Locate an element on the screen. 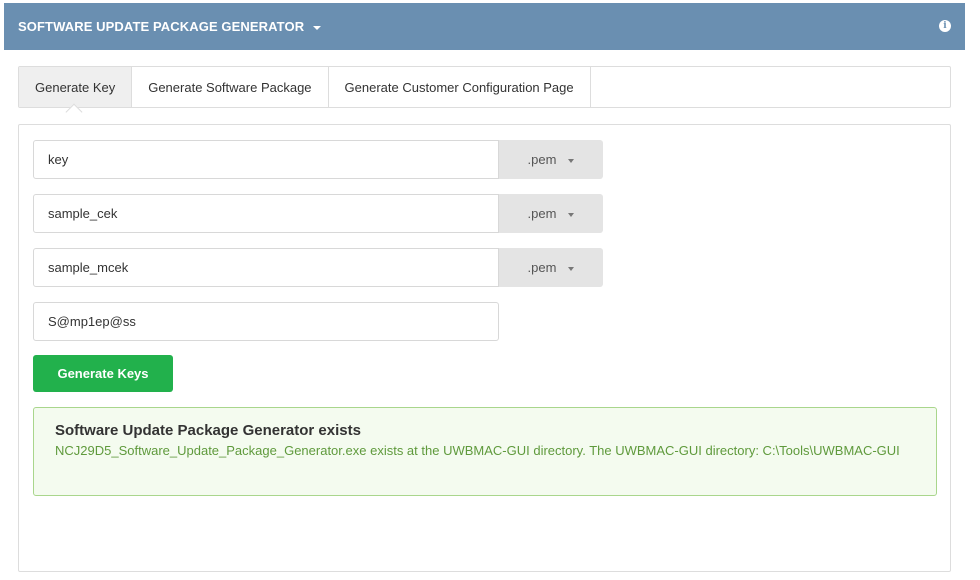 This screenshot has height=580, width=980. cek-name-row: .pem is located at coordinates (318, 213).